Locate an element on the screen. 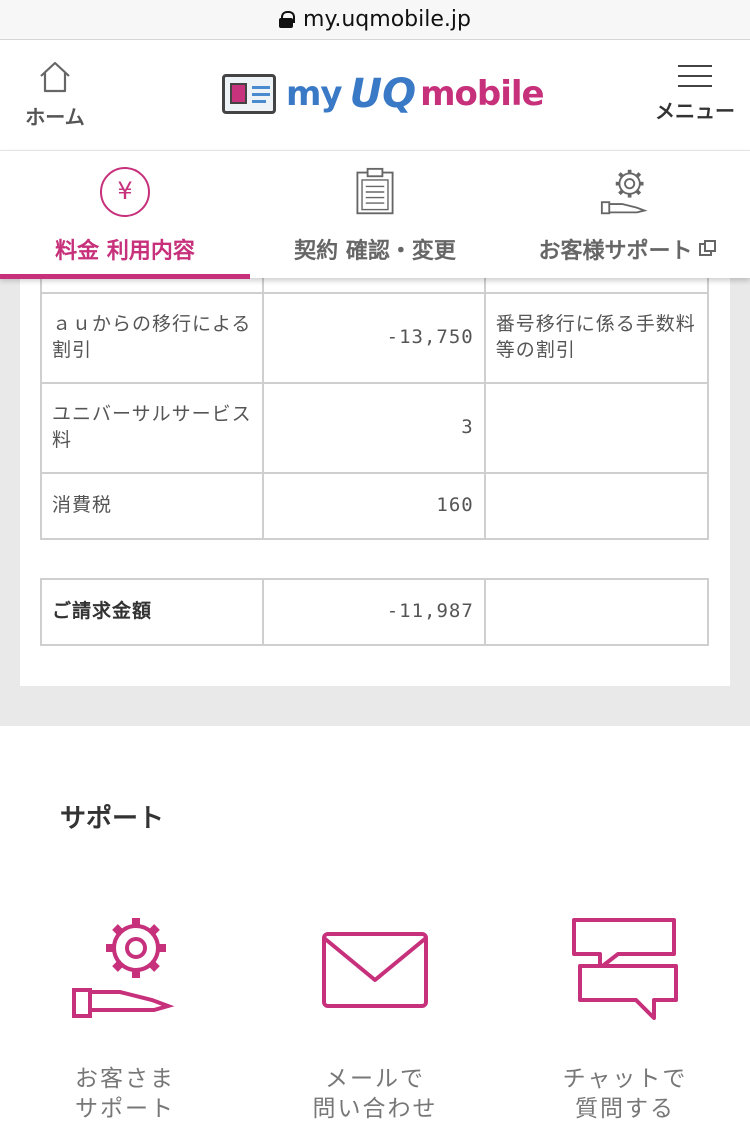 This screenshot has width=750, height=1139. amount-cell: -13,750 is located at coordinates (374, 338).